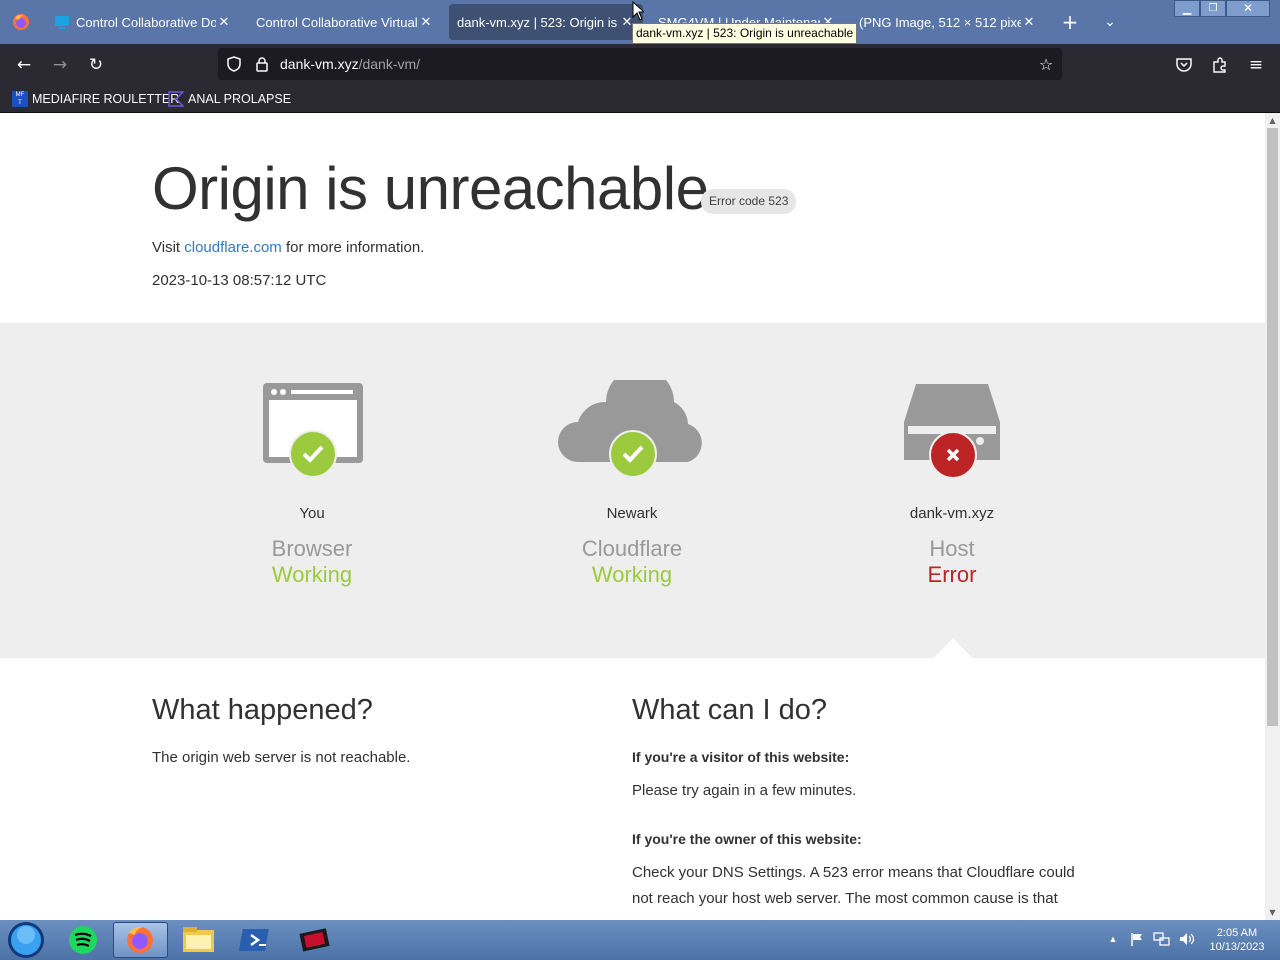 Image resolution: width=1280 pixels, height=960 pixels. What do you see at coordinates (239, 280) in the screenshot?
I see `timestamp: 2023-10-13 08:57:12 UTC` at bounding box center [239, 280].